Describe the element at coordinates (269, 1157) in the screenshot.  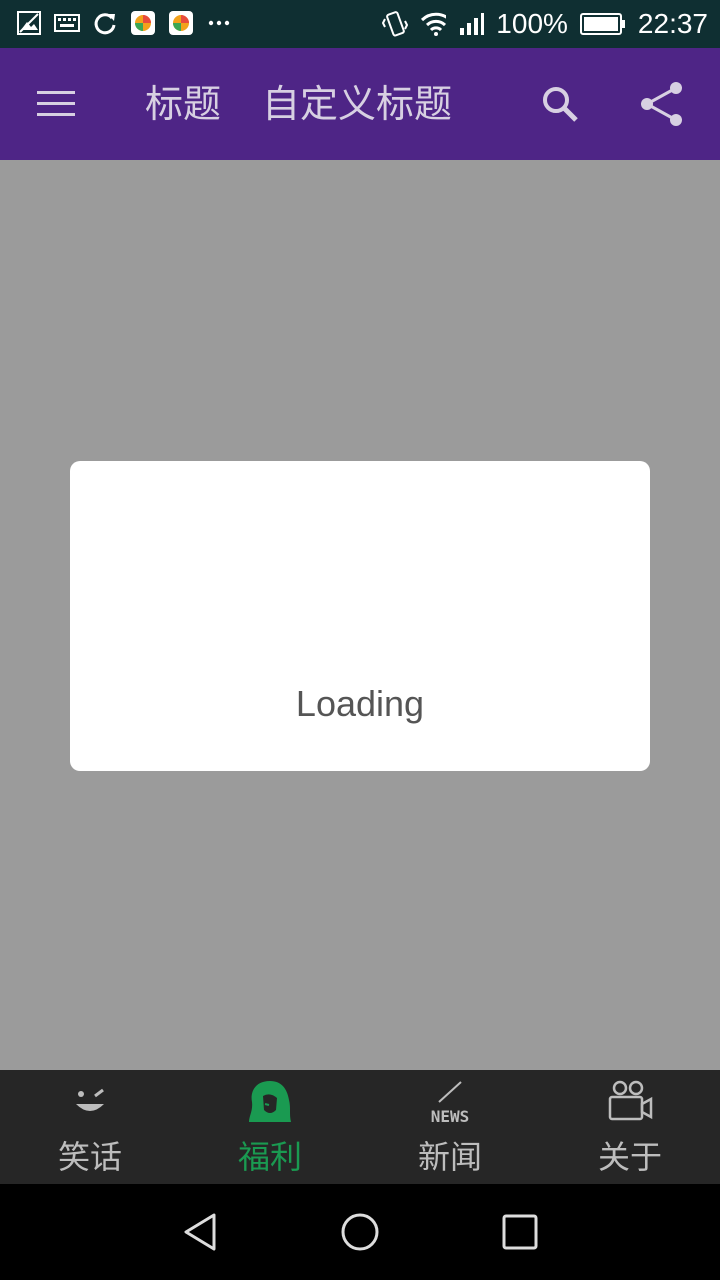
I see `tab-label: 福利` at that location.